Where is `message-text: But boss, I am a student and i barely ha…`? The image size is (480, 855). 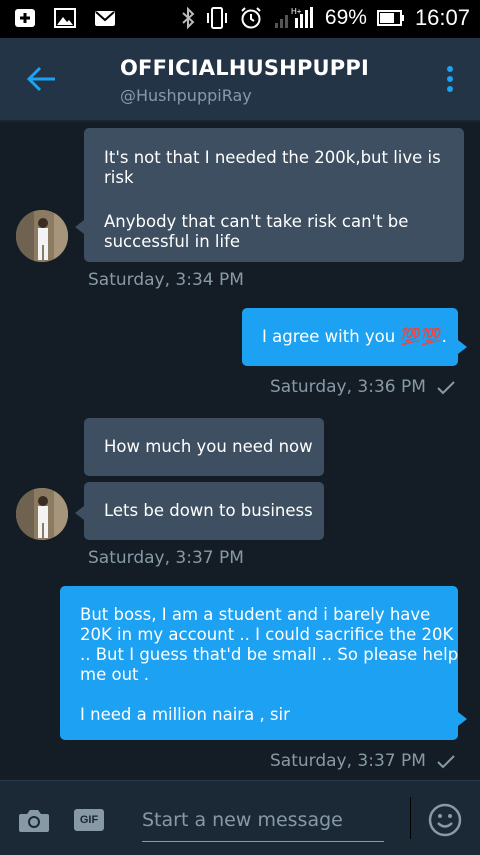
message-text: But boss, I am a student and i barely ha… is located at coordinates (269, 664).